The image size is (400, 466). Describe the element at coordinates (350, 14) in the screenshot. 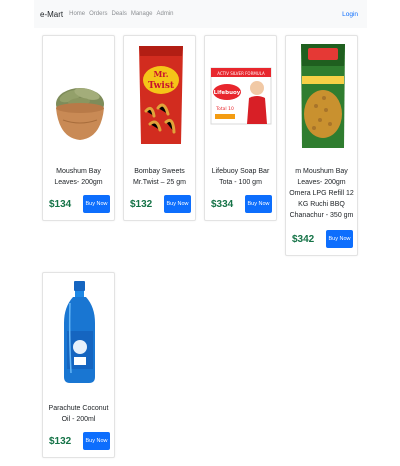

I see `login-link: Login` at that location.